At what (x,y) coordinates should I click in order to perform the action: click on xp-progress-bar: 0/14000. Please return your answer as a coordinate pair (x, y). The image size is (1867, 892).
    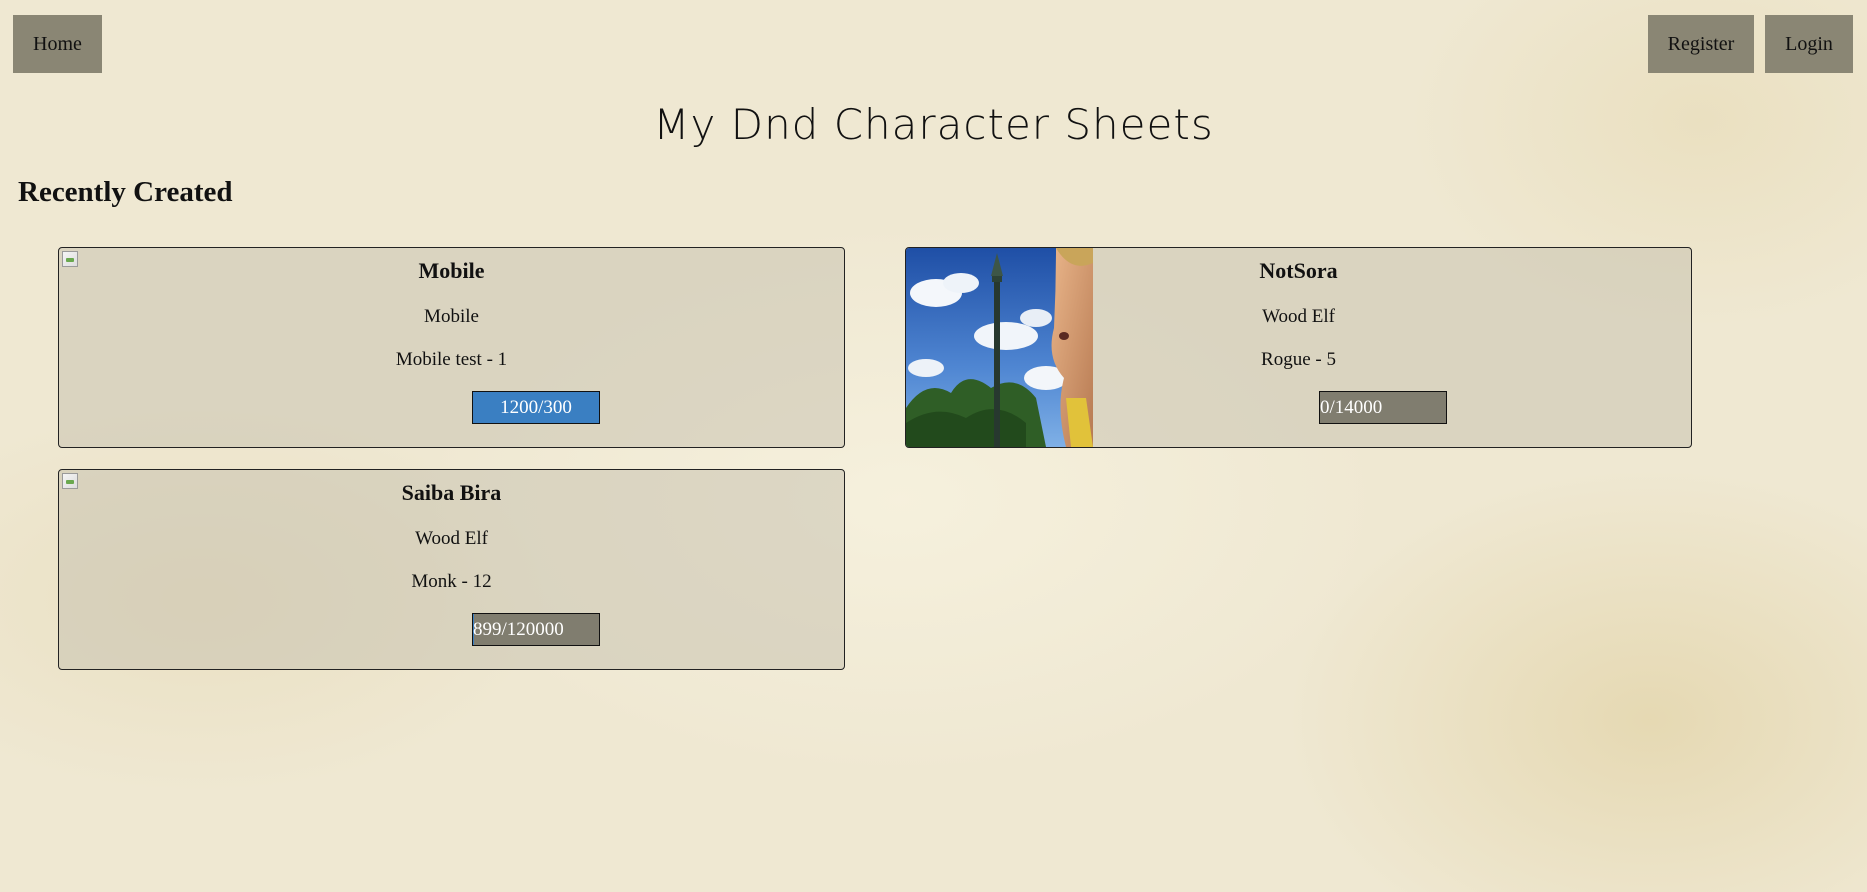
    Looking at the image, I should click on (1383, 407).